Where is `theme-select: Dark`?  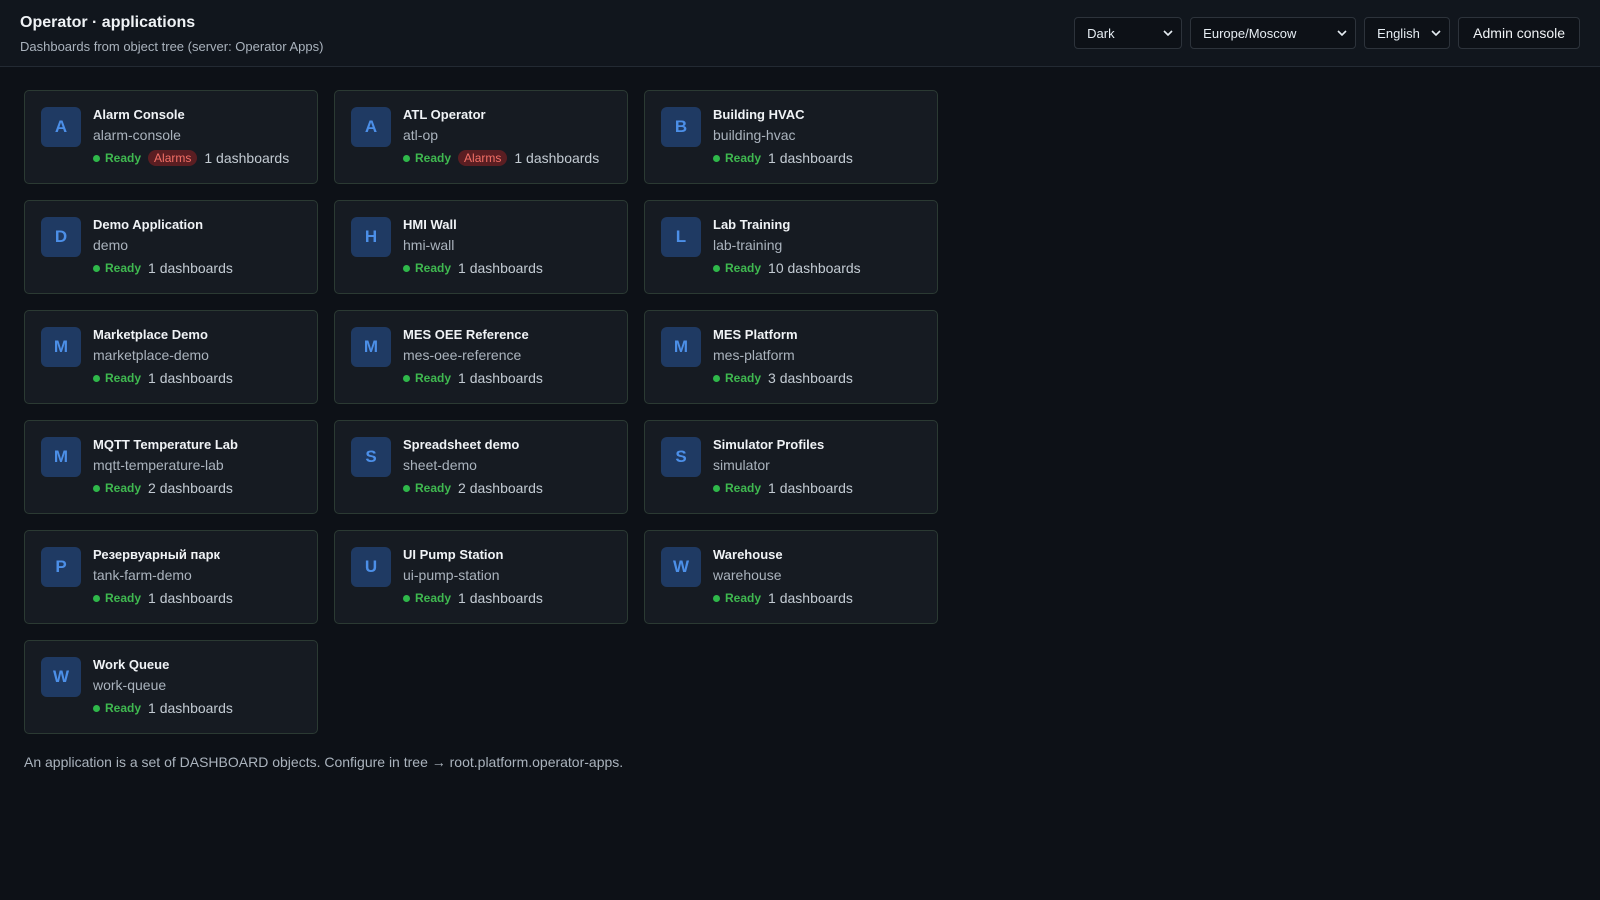
theme-select: Dark is located at coordinates (1128, 33).